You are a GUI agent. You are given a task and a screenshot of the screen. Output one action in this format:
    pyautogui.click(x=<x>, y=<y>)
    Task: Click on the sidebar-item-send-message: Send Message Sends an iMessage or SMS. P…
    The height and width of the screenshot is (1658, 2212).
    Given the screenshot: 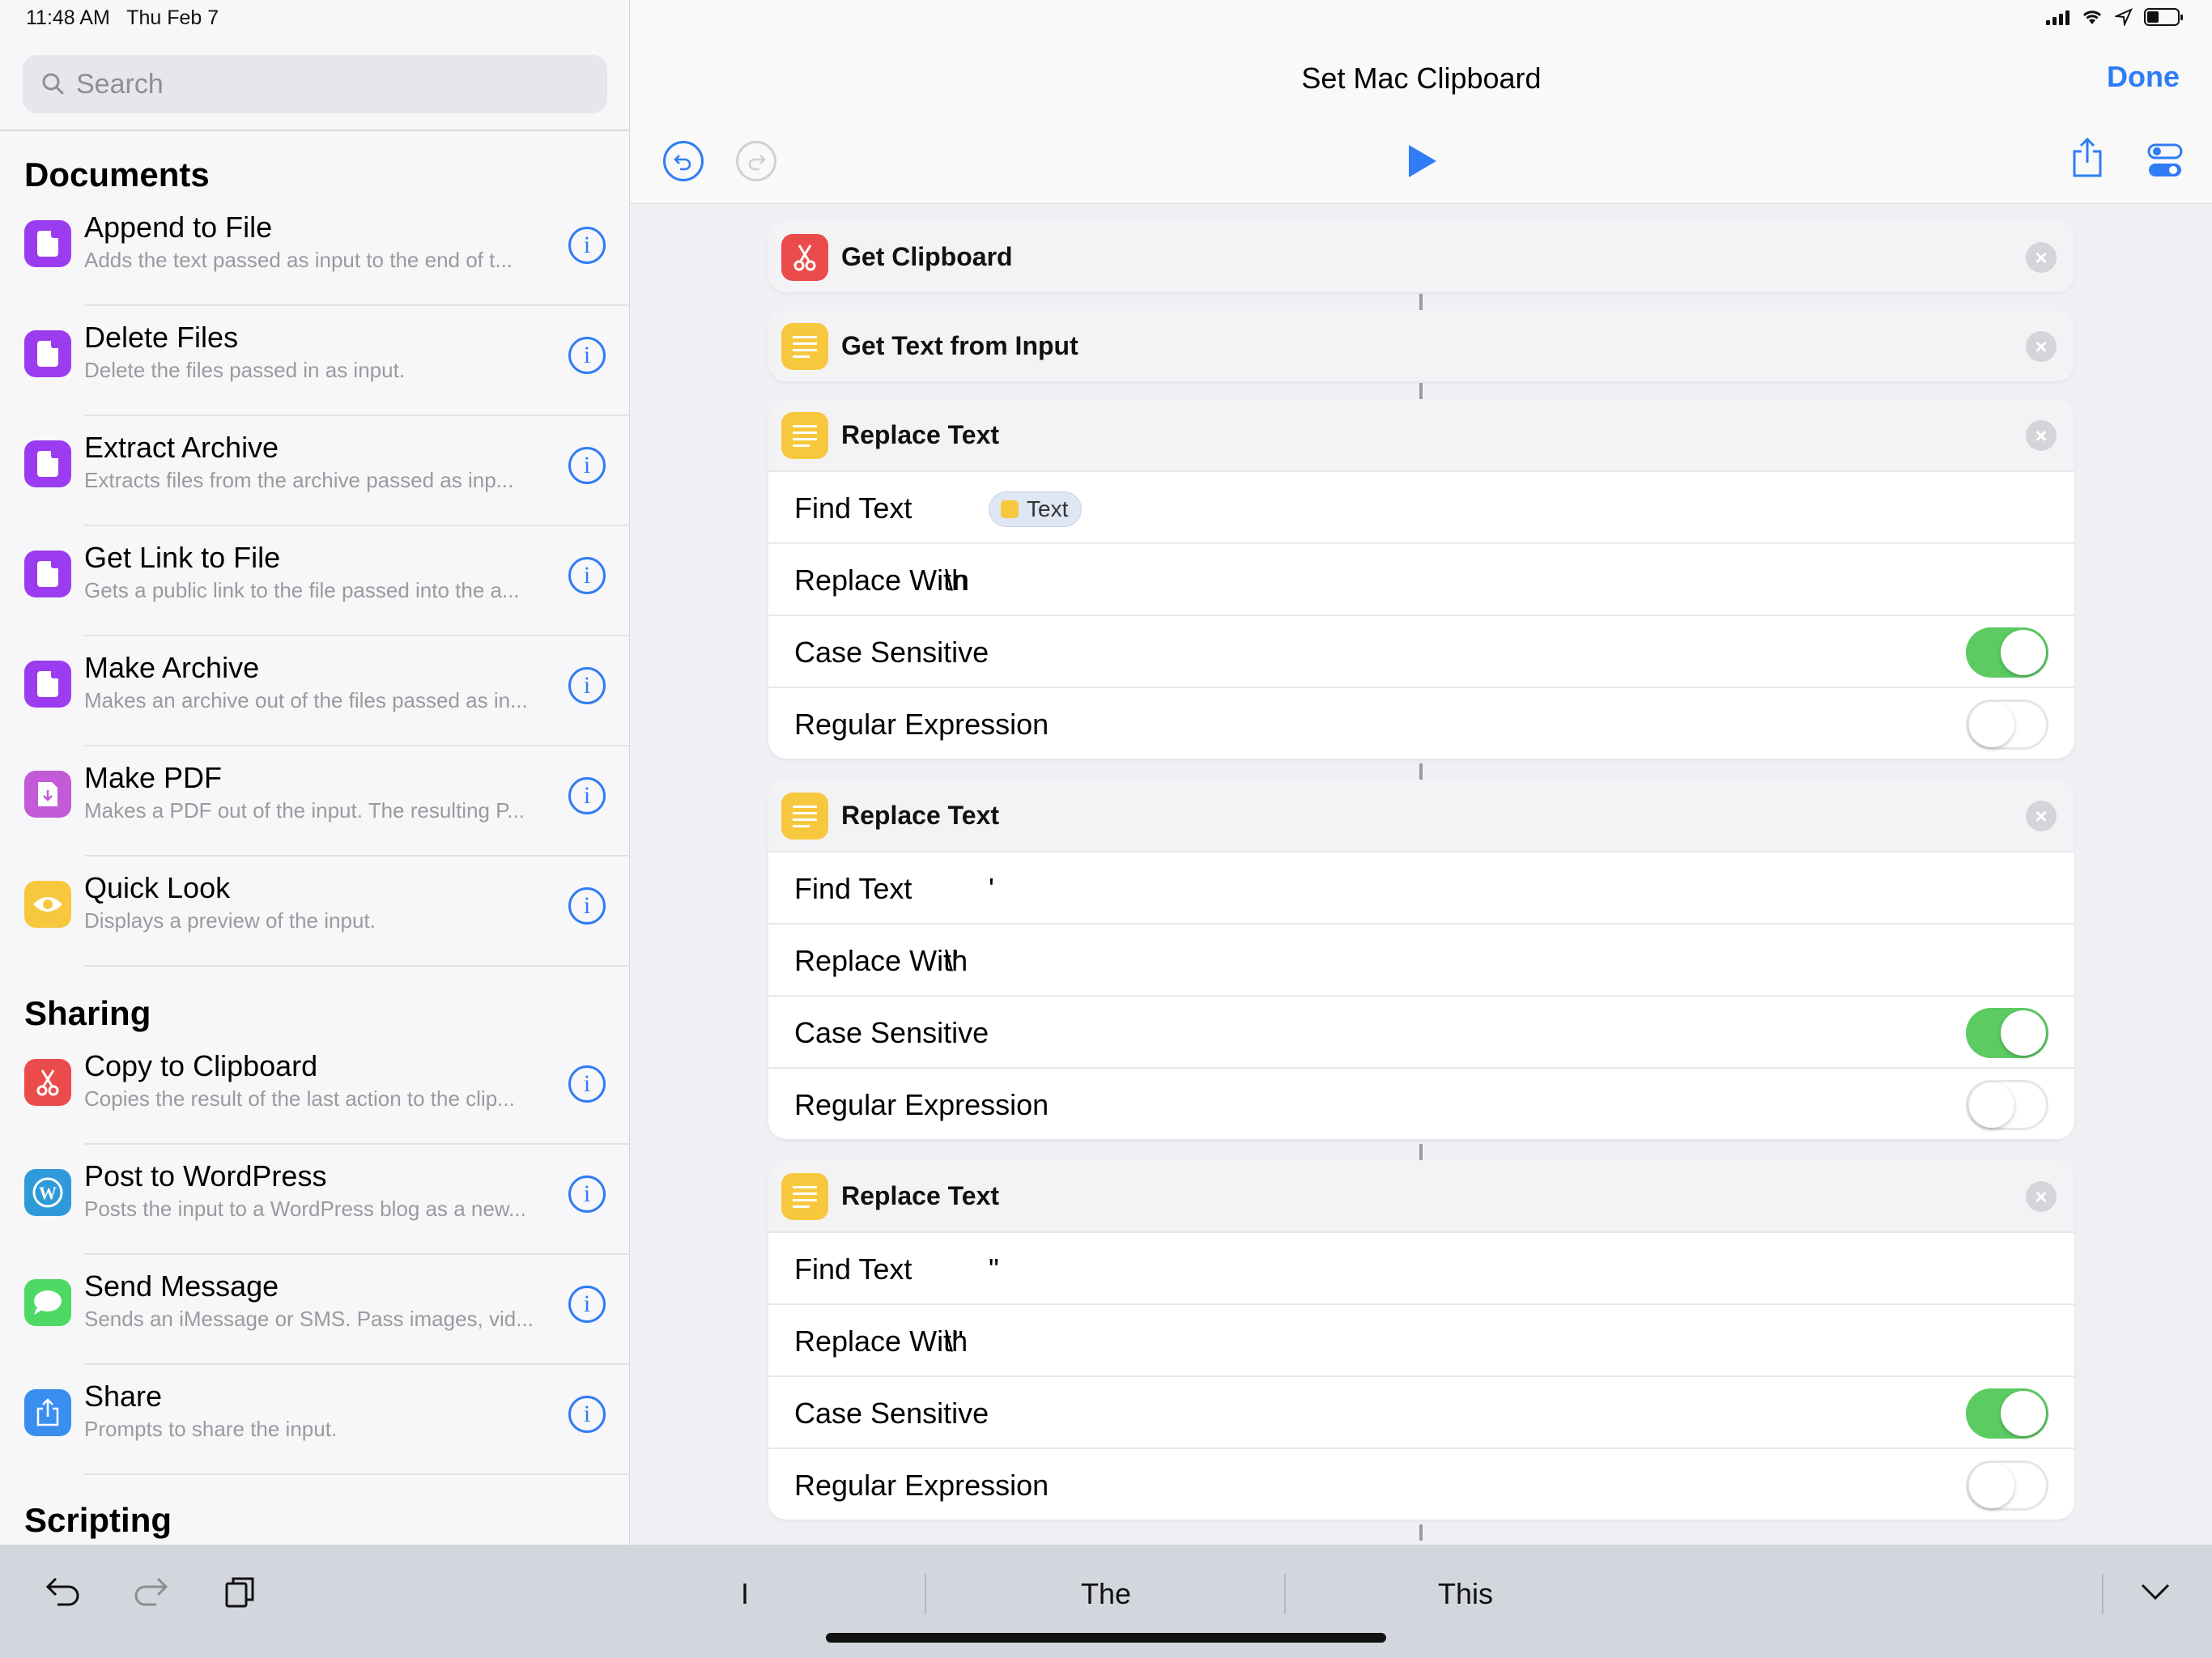 What is the action you would take?
    pyautogui.click(x=314, y=1310)
    